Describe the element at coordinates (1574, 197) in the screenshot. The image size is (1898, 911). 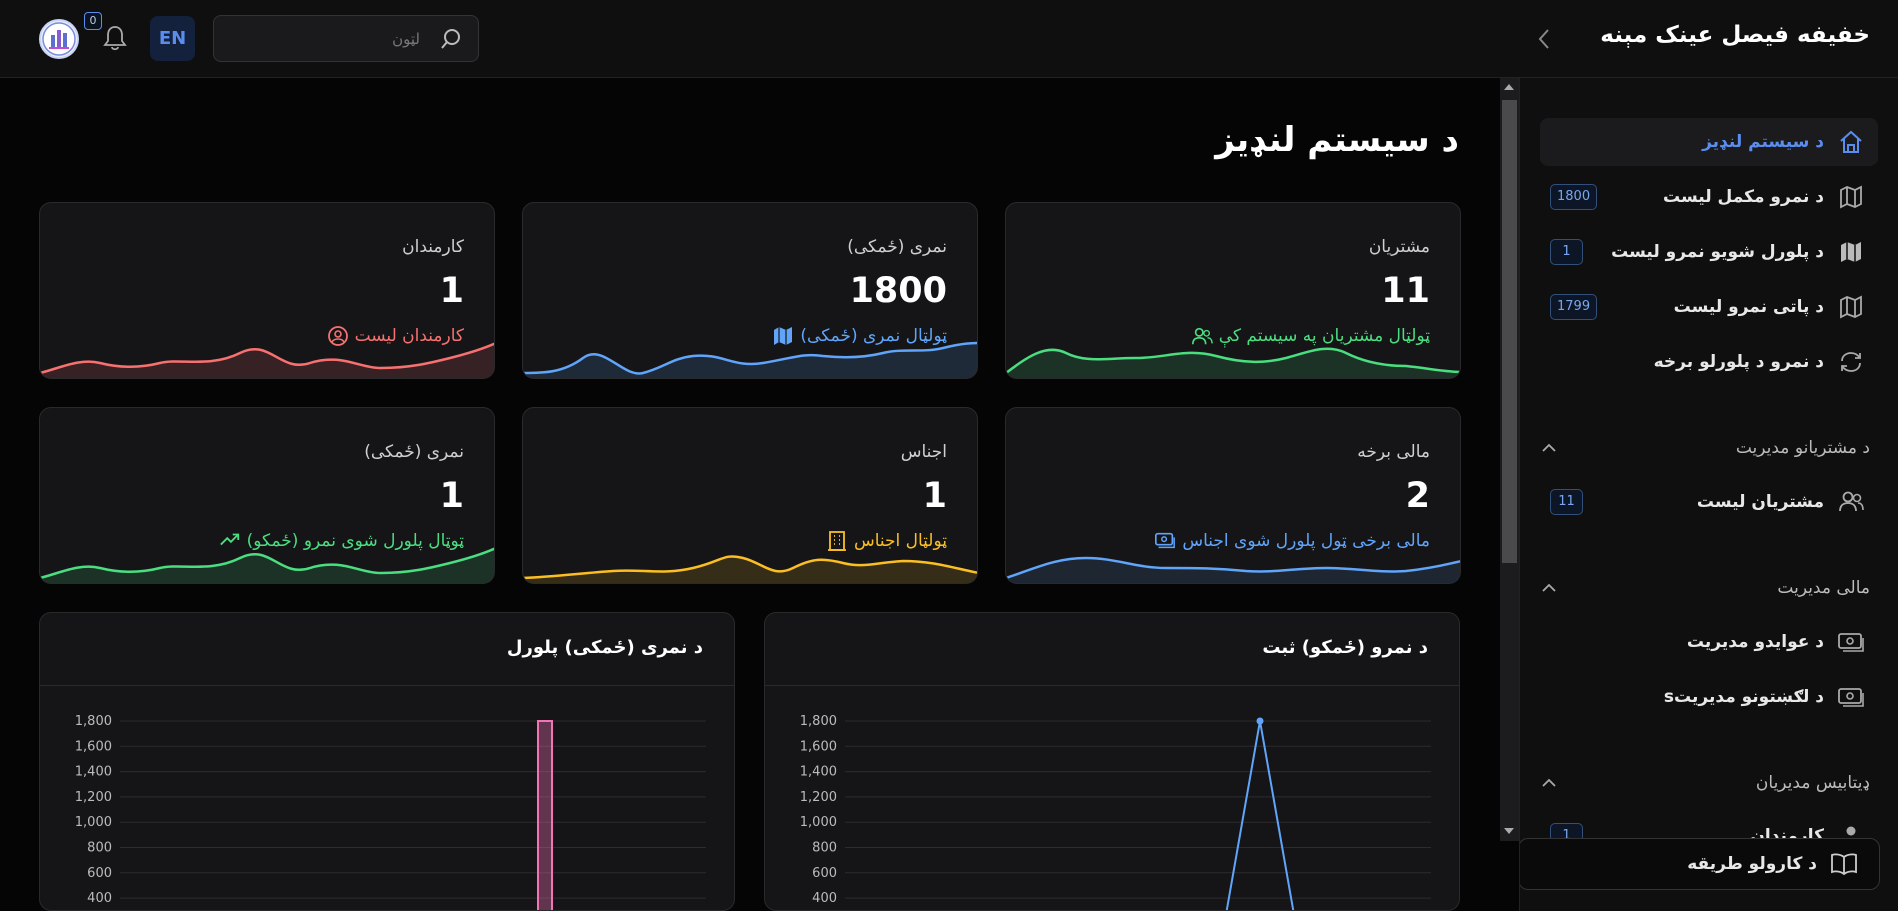
I see `count-badge: 1800` at that location.